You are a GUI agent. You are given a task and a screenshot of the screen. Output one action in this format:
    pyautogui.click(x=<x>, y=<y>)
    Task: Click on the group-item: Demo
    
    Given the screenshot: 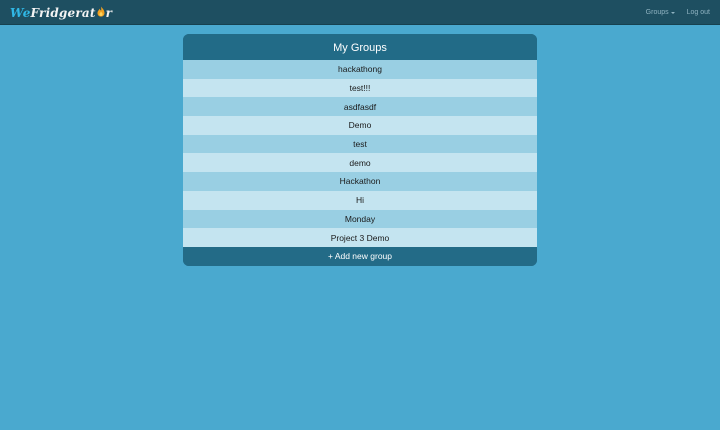 What is the action you would take?
    pyautogui.click(x=360, y=125)
    